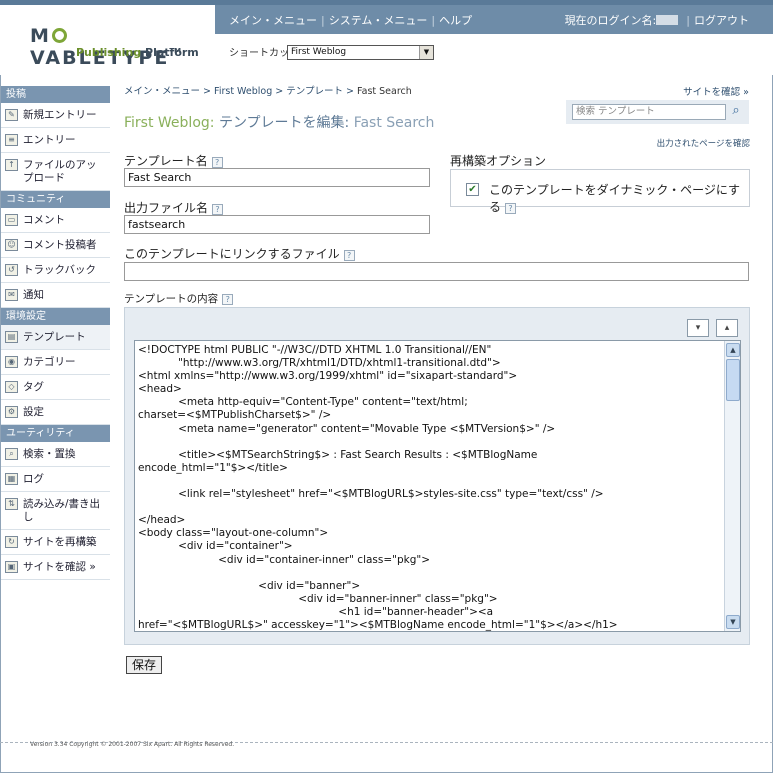  I want to click on system-menu-link: システム・メニュー, so click(378, 20).